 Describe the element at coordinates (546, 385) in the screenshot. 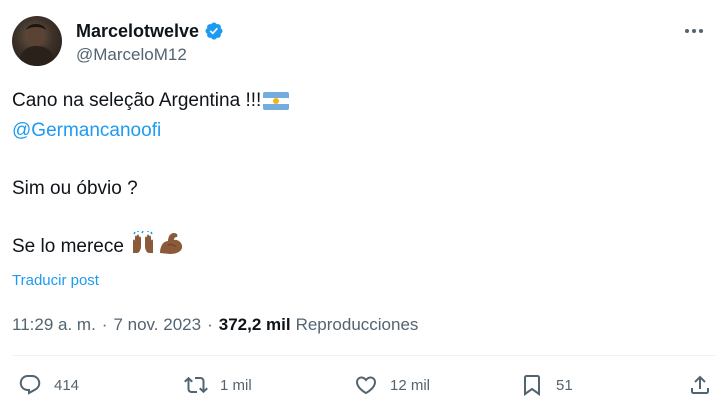

I see `bookmark-button: 51` at that location.